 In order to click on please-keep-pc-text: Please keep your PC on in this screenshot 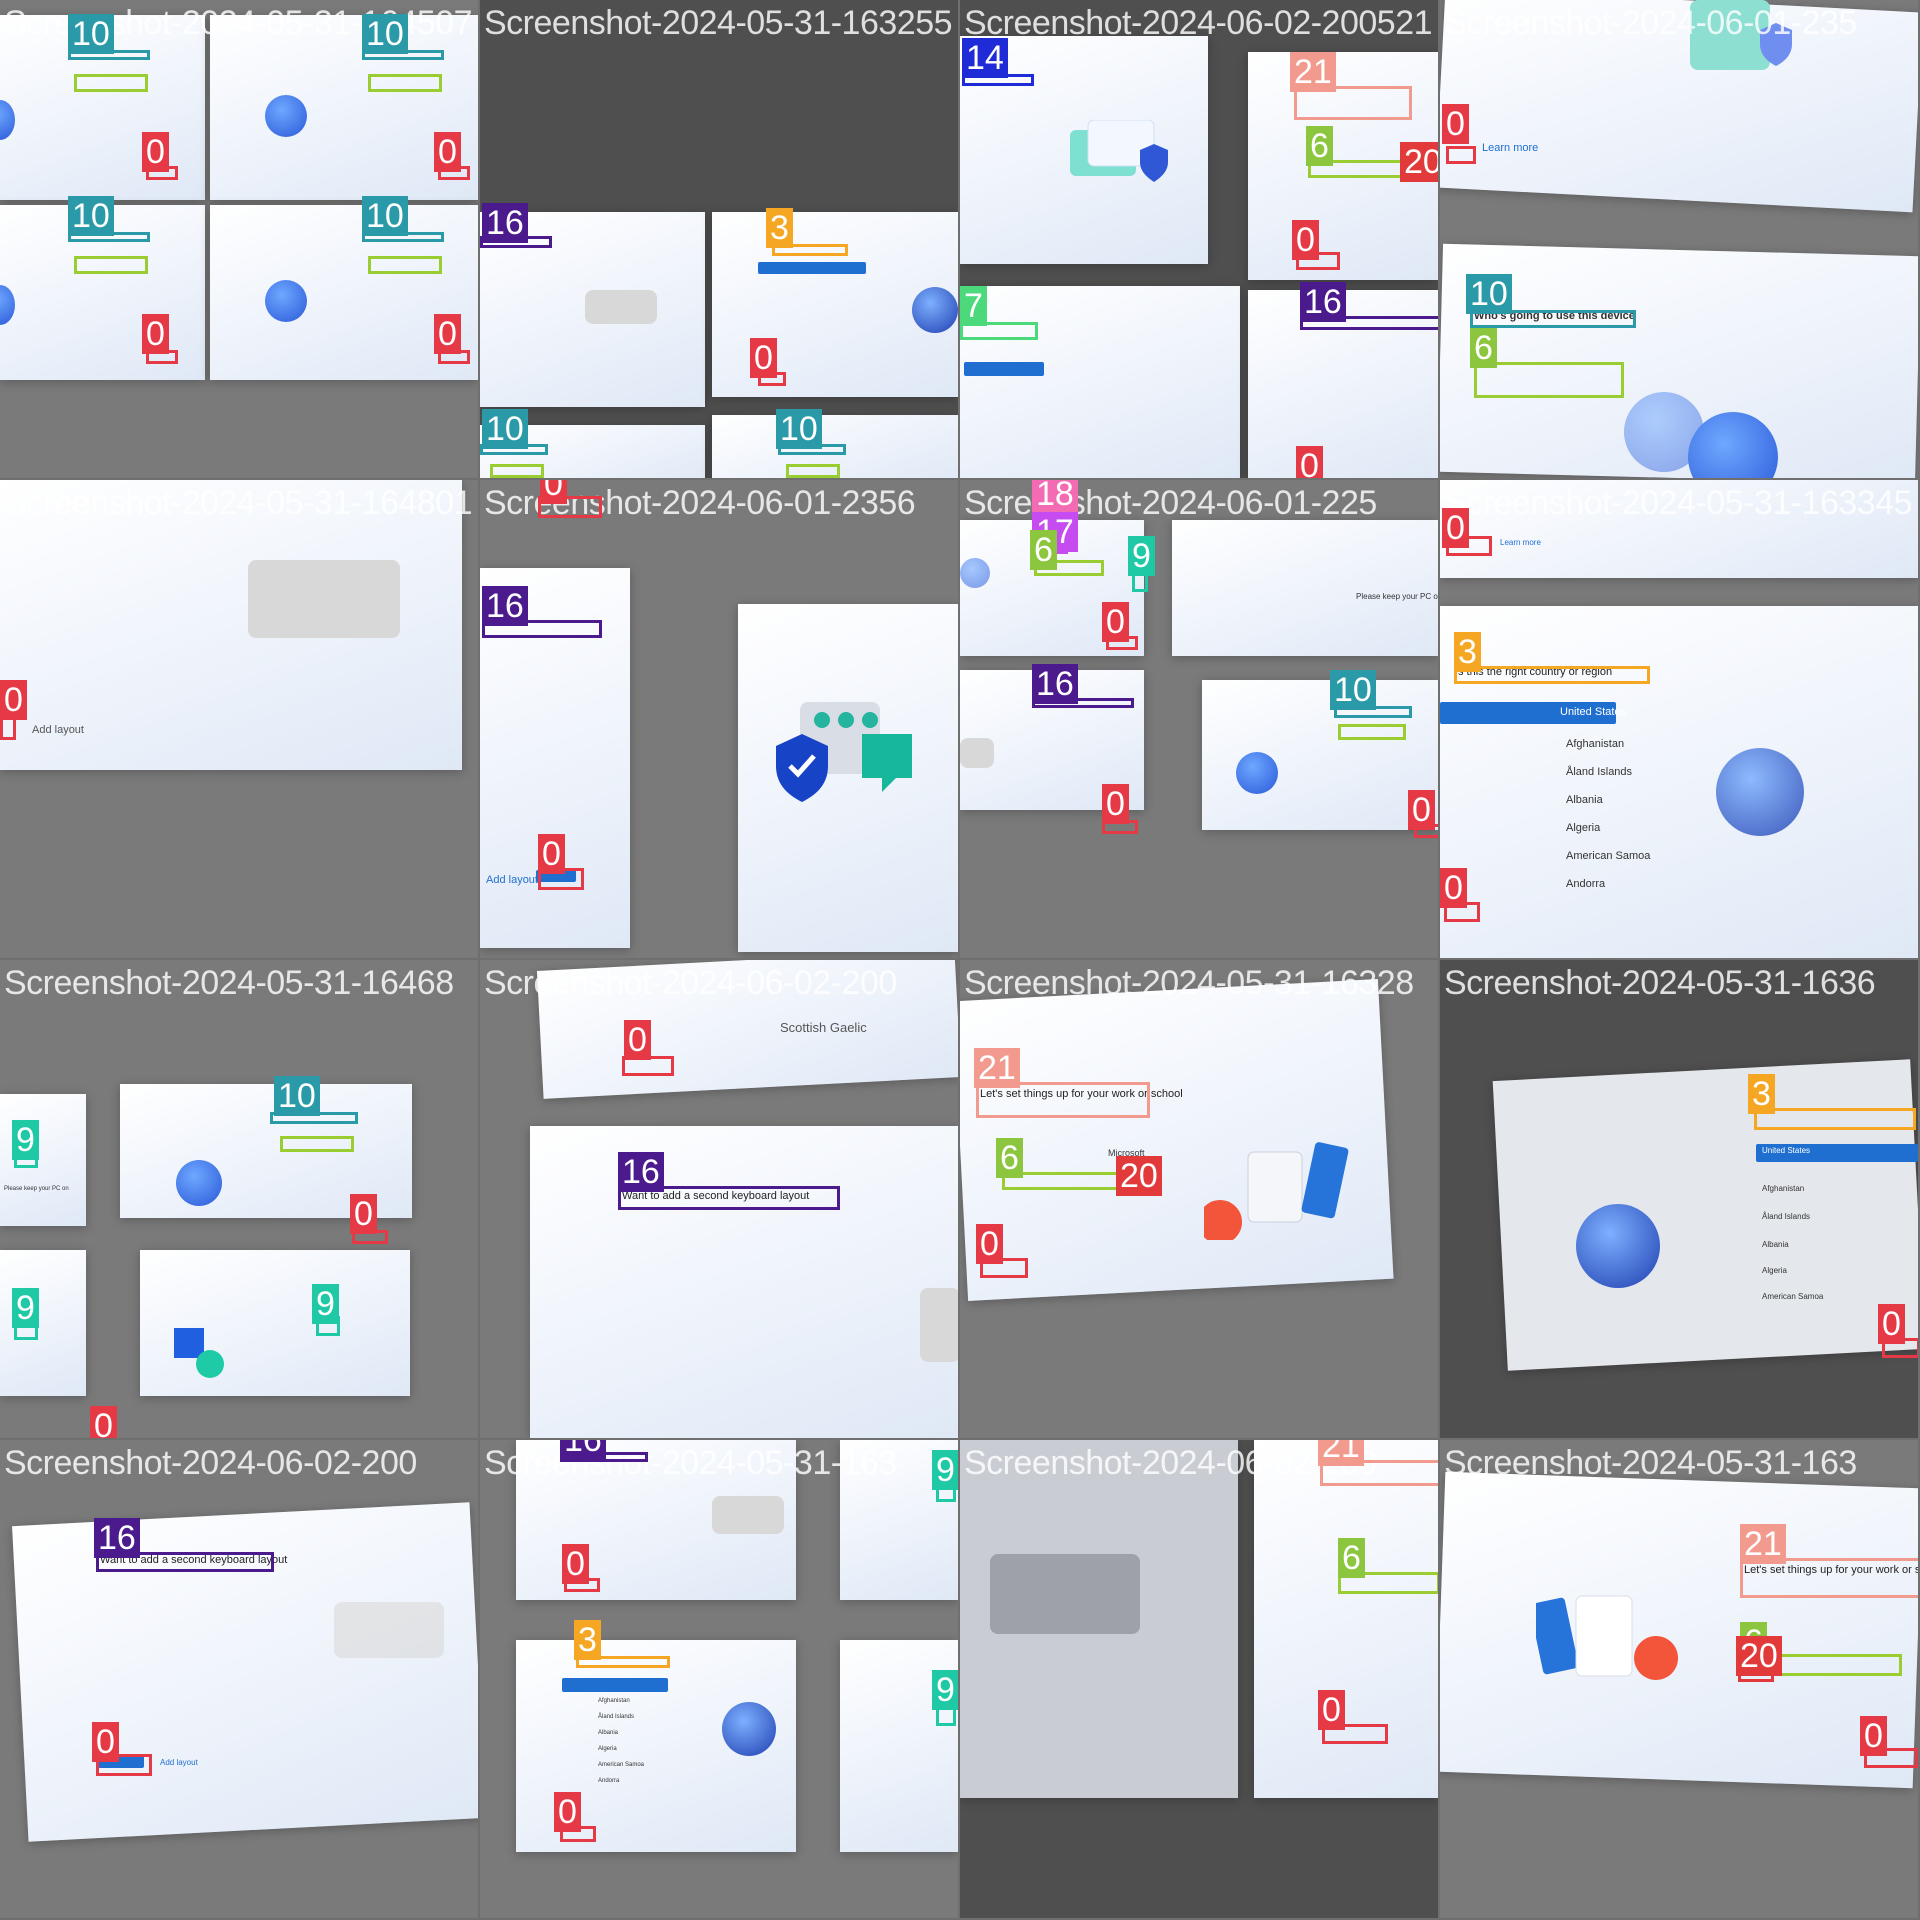, I will do `click(1397, 596)`.